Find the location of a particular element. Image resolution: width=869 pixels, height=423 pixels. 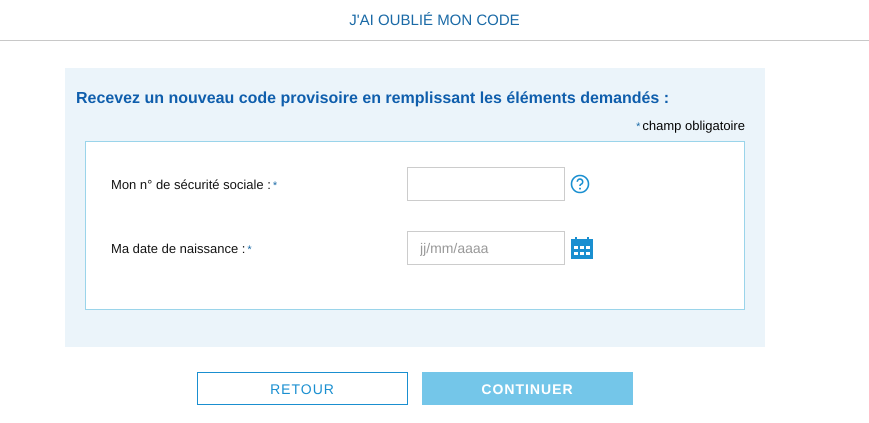

calendar-icon is located at coordinates (582, 248).